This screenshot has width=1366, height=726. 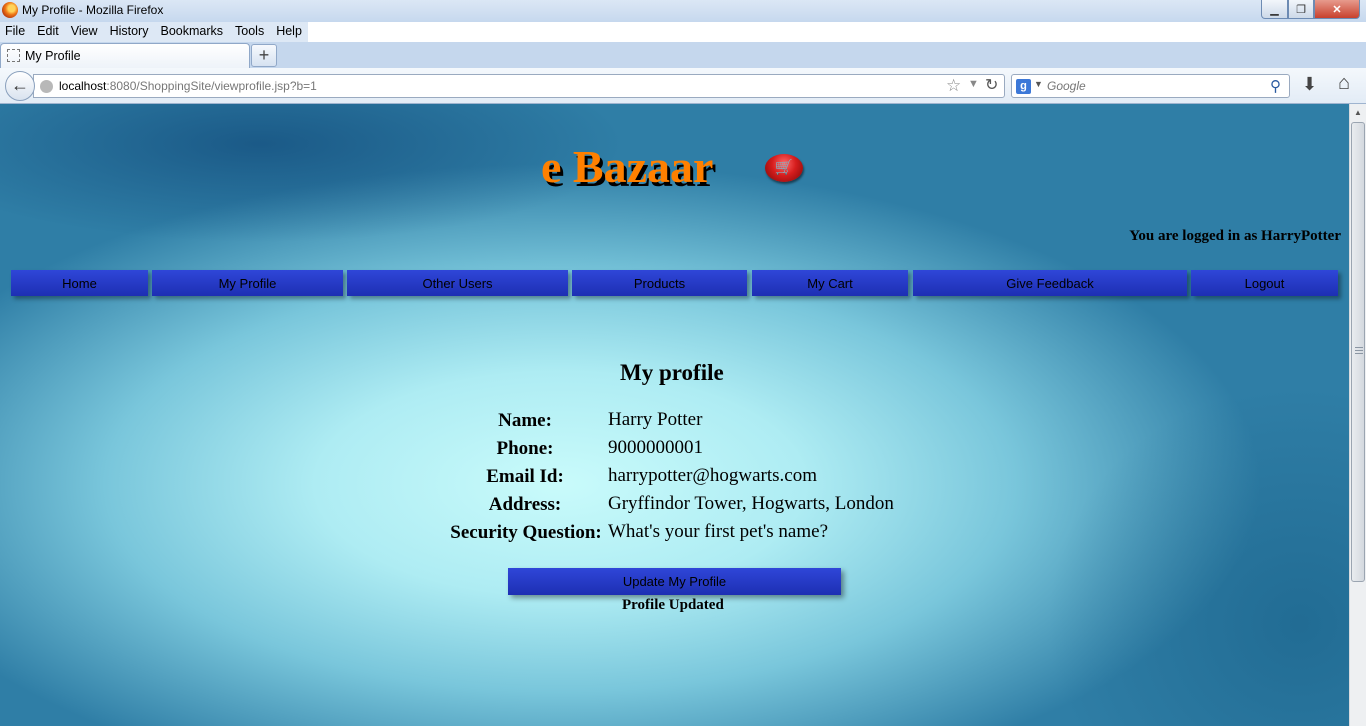 I want to click on engine-dropdown-icon: ▼, so click(x=1038, y=84).